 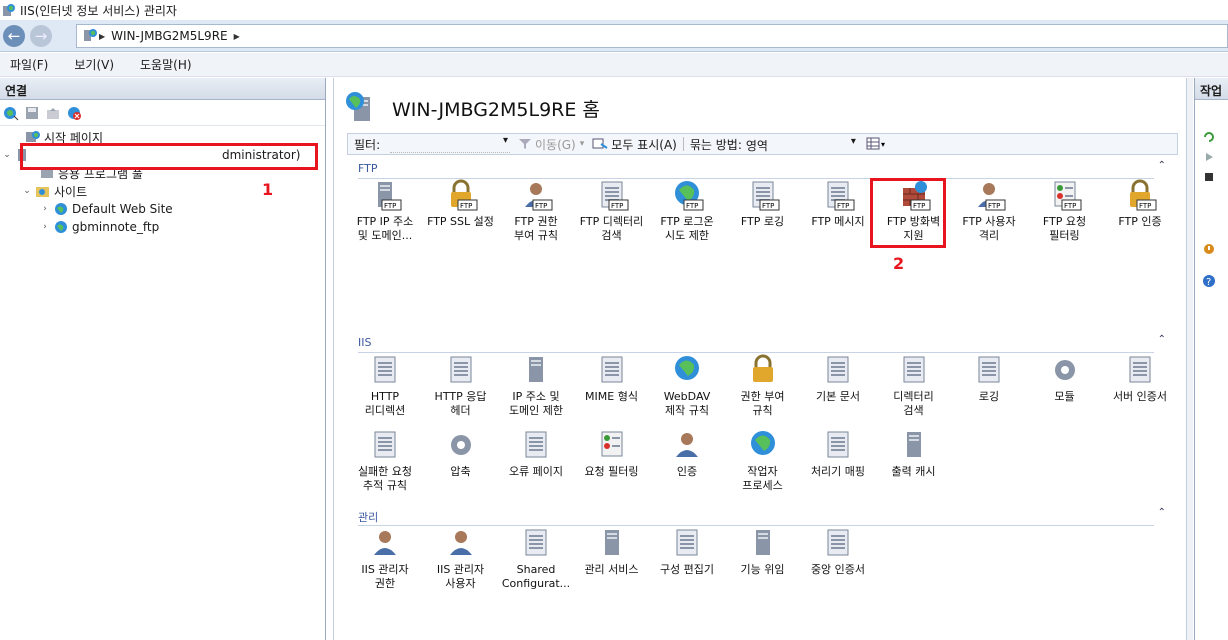 I want to click on feature-handler-mappings: 처리기 매핑, so click(x=838, y=453).